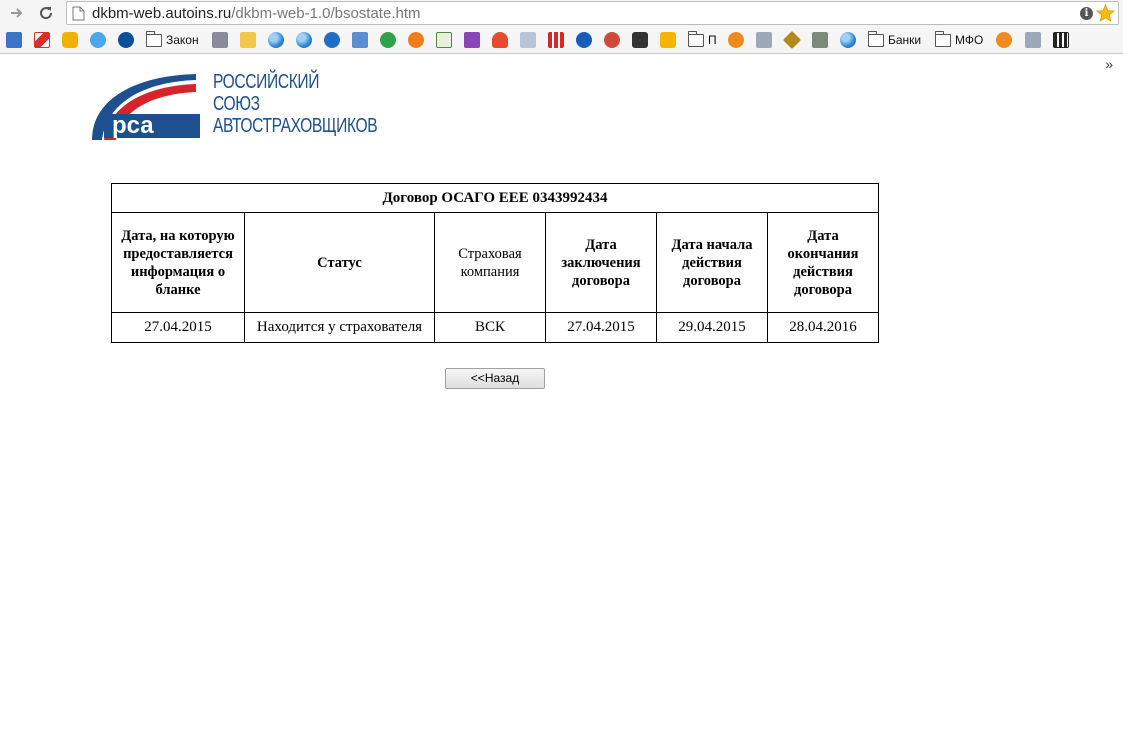 This screenshot has height=733, width=1123. I want to click on header-status: Статус, so click(339, 262).